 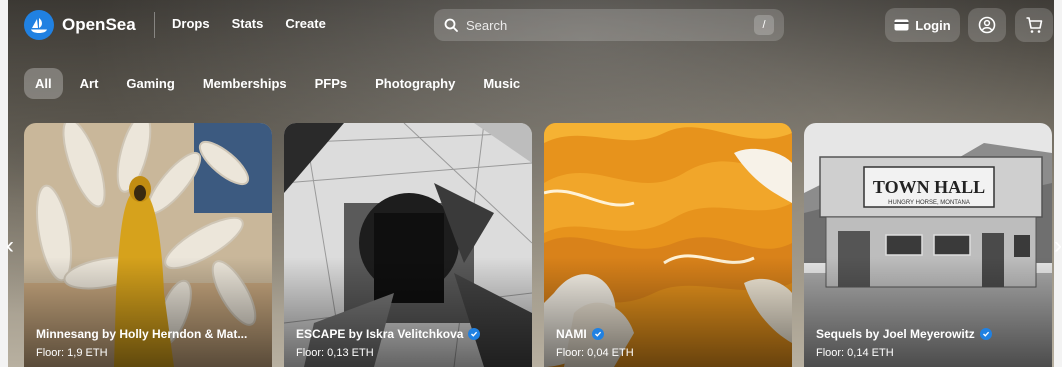 What do you see at coordinates (929, 203) in the screenshot?
I see `sign-subtext: HUNGRY HORSE, MONTANA` at bounding box center [929, 203].